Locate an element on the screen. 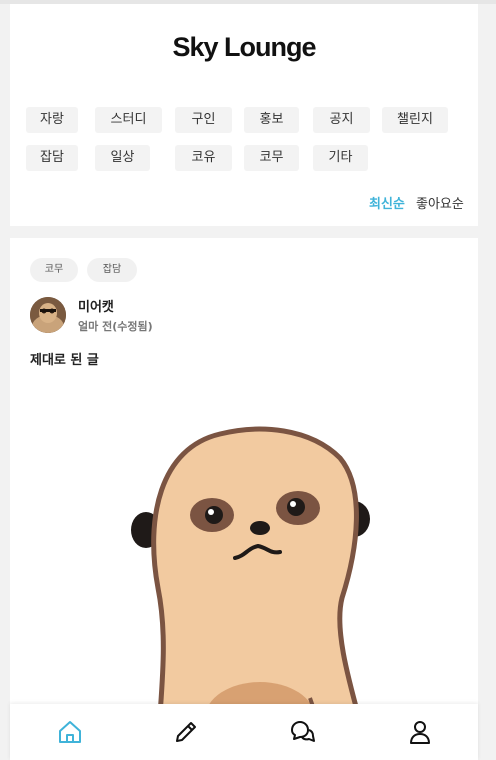 The height and width of the screenshot is (760, 496). category-chip: 잡담 is located at coordinates (52, 158).